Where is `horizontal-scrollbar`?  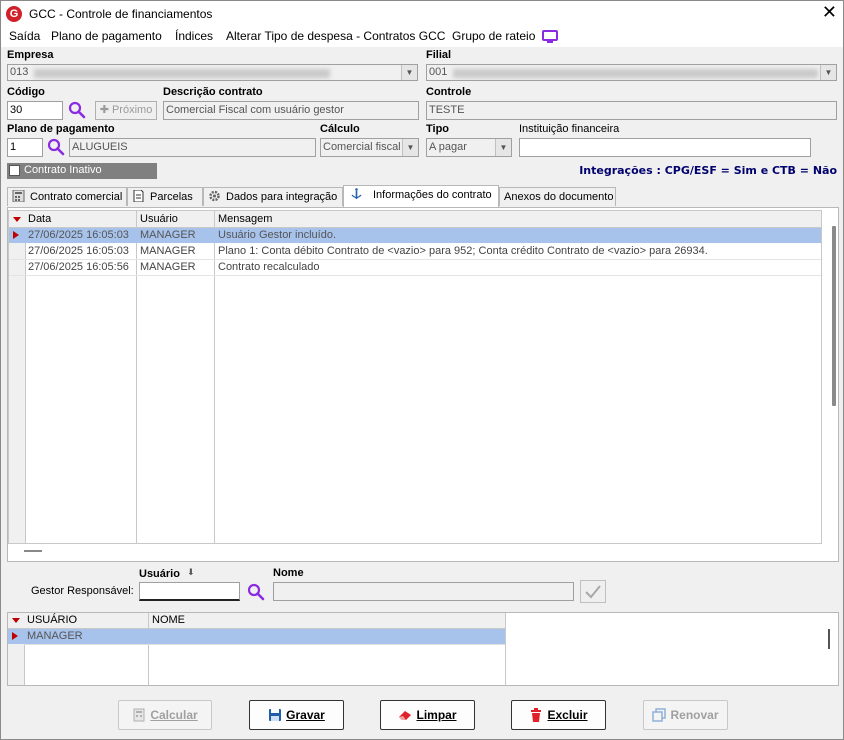
horizontal-scrollbar is located at coordinates (33, 551).